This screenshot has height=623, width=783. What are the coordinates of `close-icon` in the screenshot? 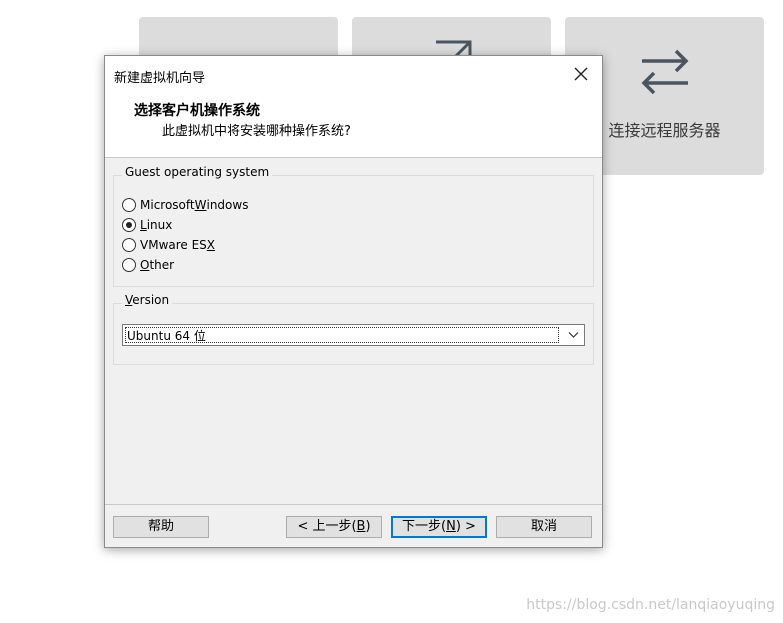 It's located at (581, 74).